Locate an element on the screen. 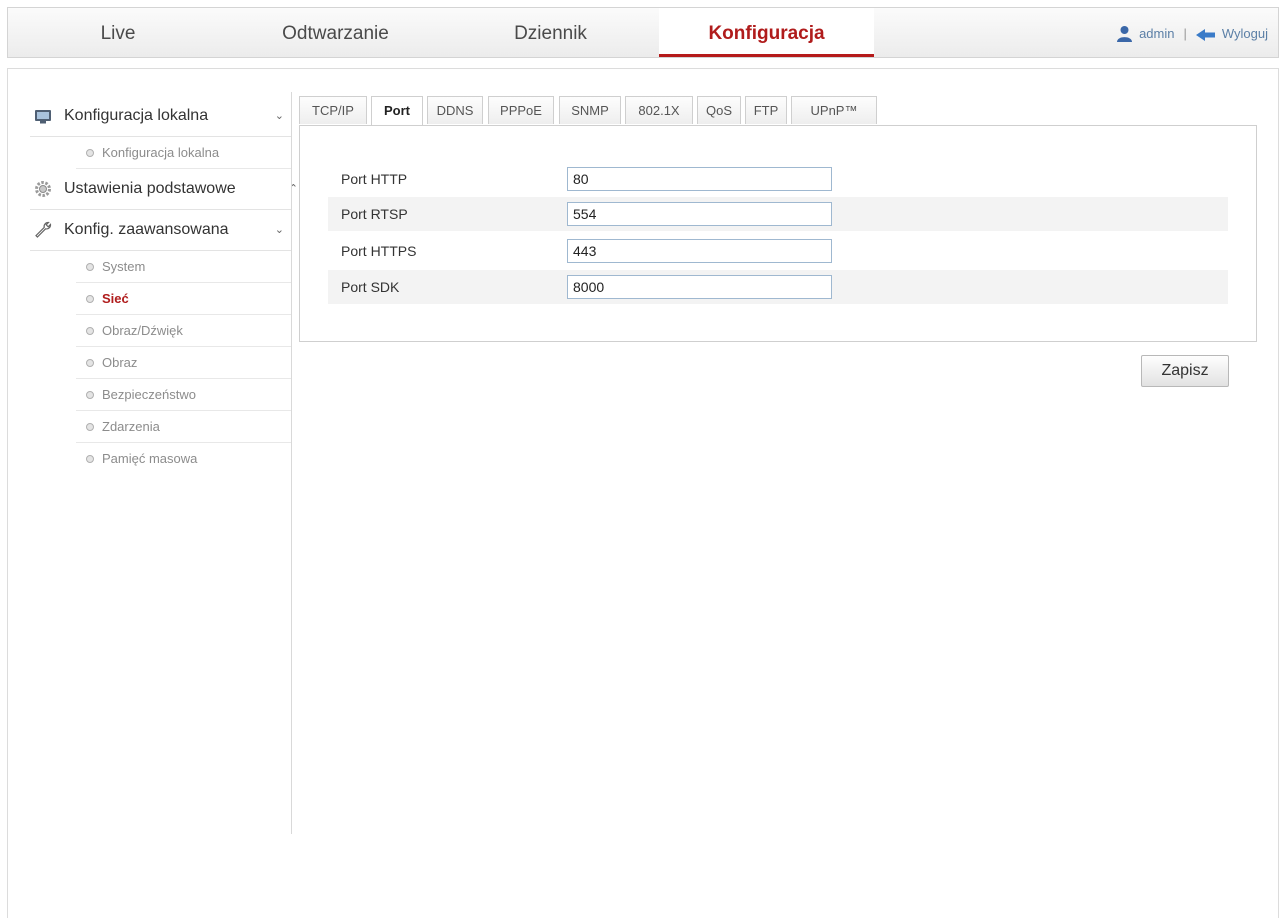  user-area: admin | Wyloguj is located at coordinates (1192, 32).